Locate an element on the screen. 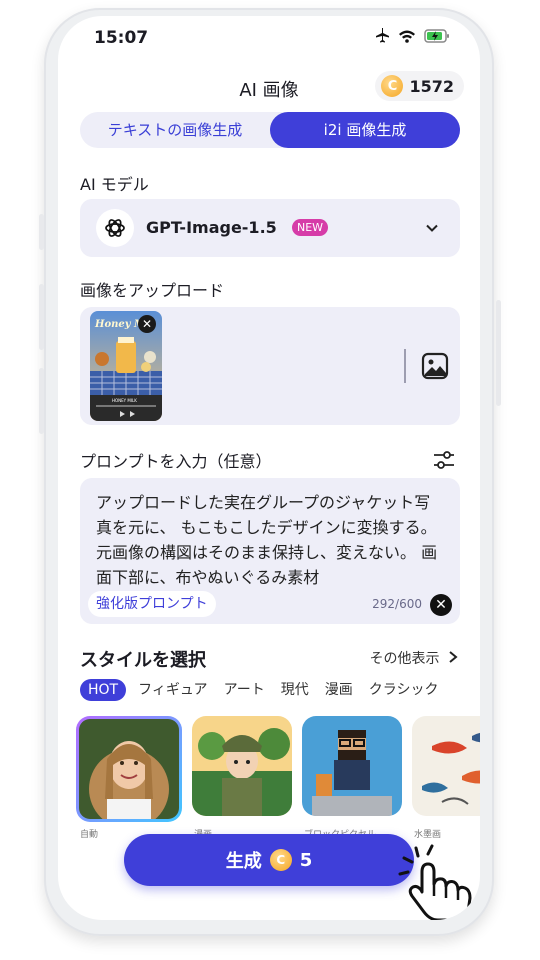 This screenshot has width=540, height=960. status-time: 15:07 is located at coordinates (121, 38).